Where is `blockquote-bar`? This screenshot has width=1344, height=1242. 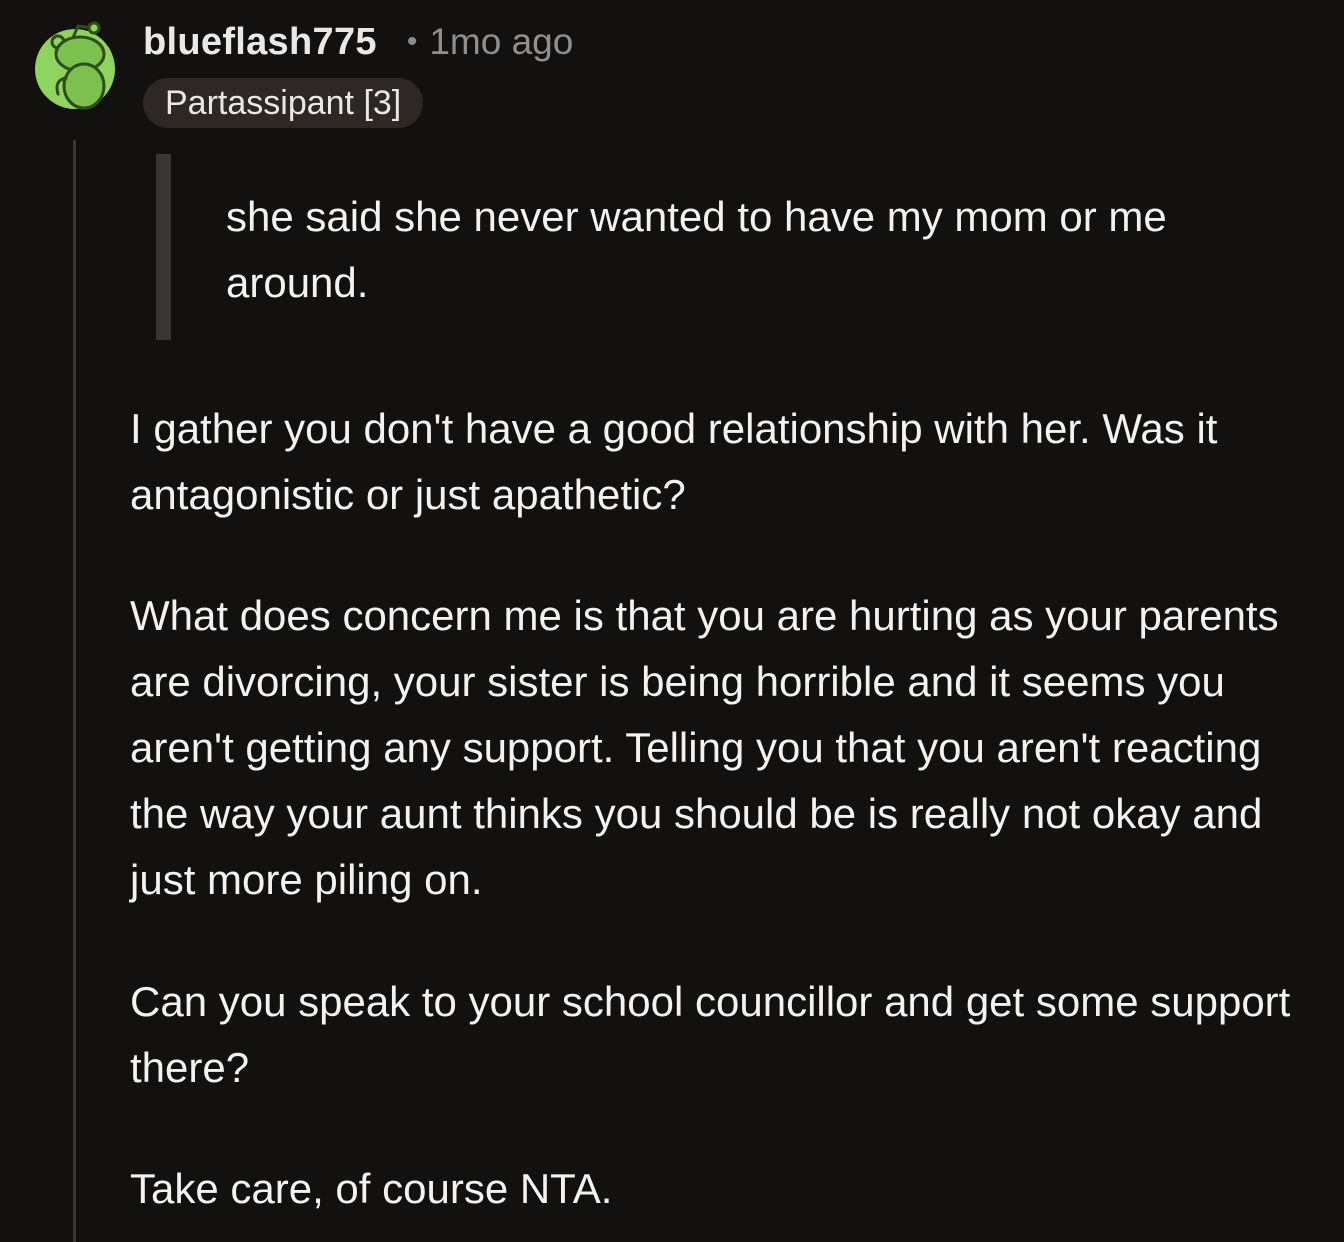 blockquote-bar is located at coordinates (163, 247).